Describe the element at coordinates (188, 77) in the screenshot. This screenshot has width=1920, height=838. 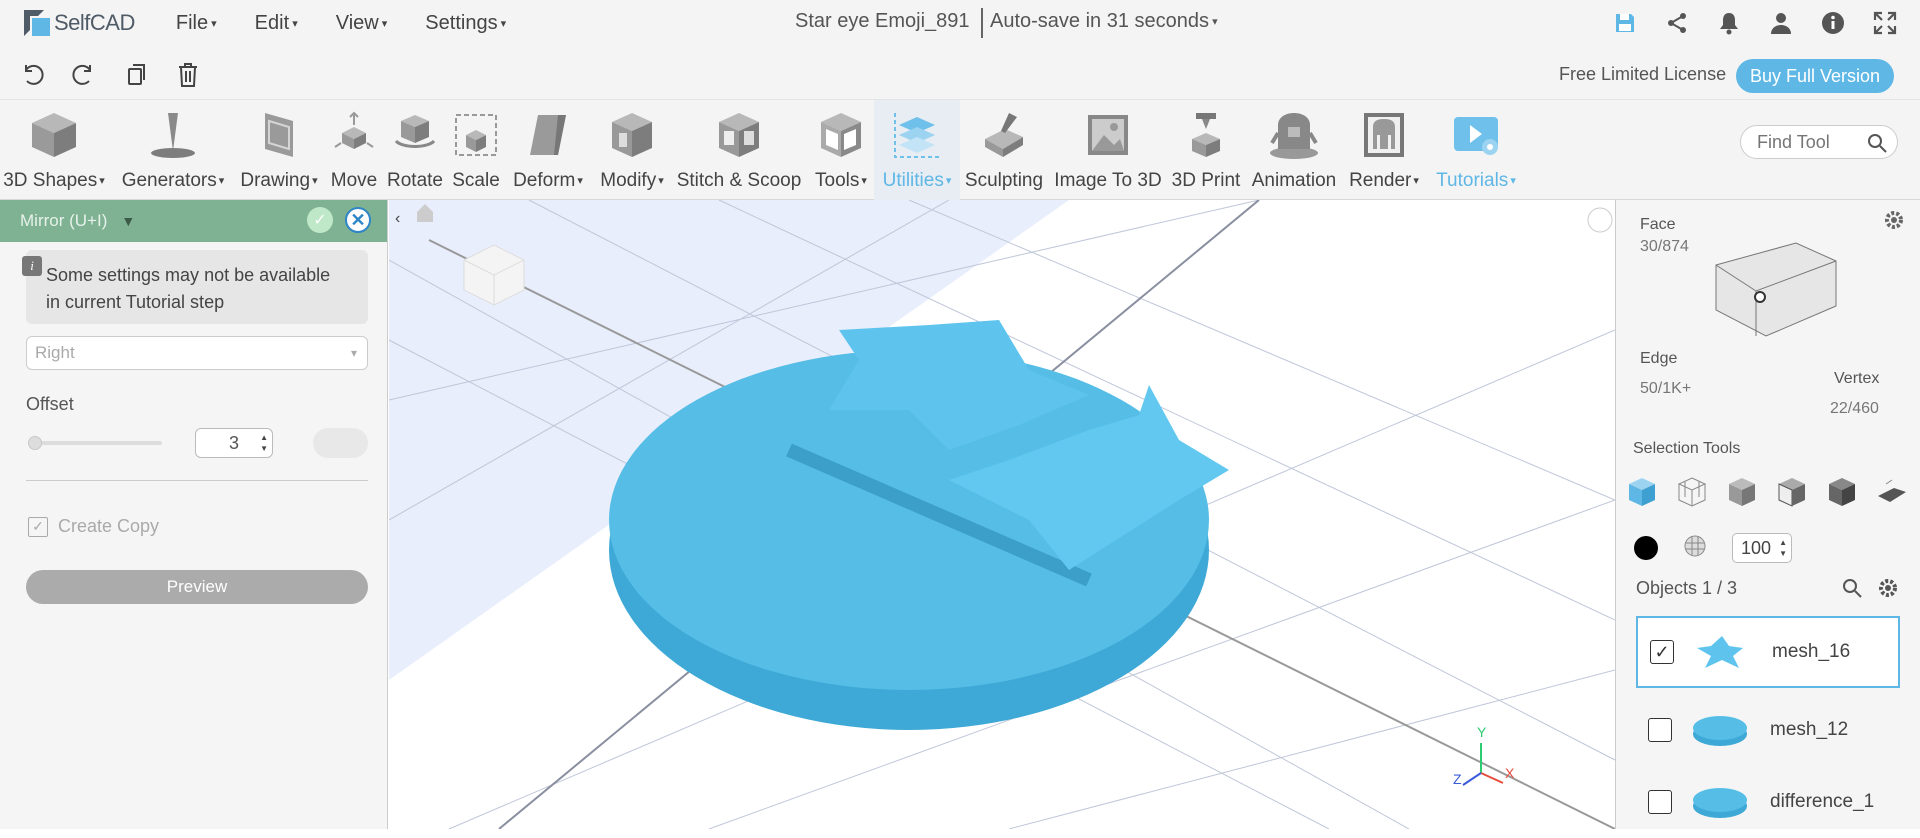
I see `delete-icon` at that location.